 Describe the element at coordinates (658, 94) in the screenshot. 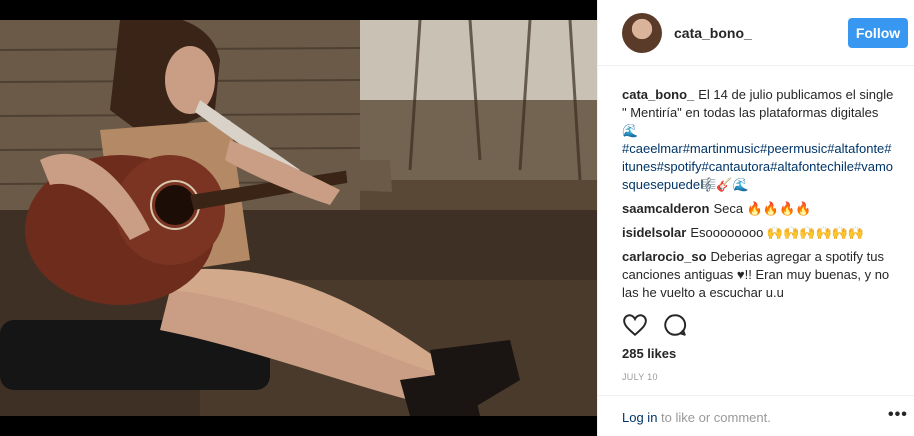

I see `caption-username: cata_bono_` at that location.